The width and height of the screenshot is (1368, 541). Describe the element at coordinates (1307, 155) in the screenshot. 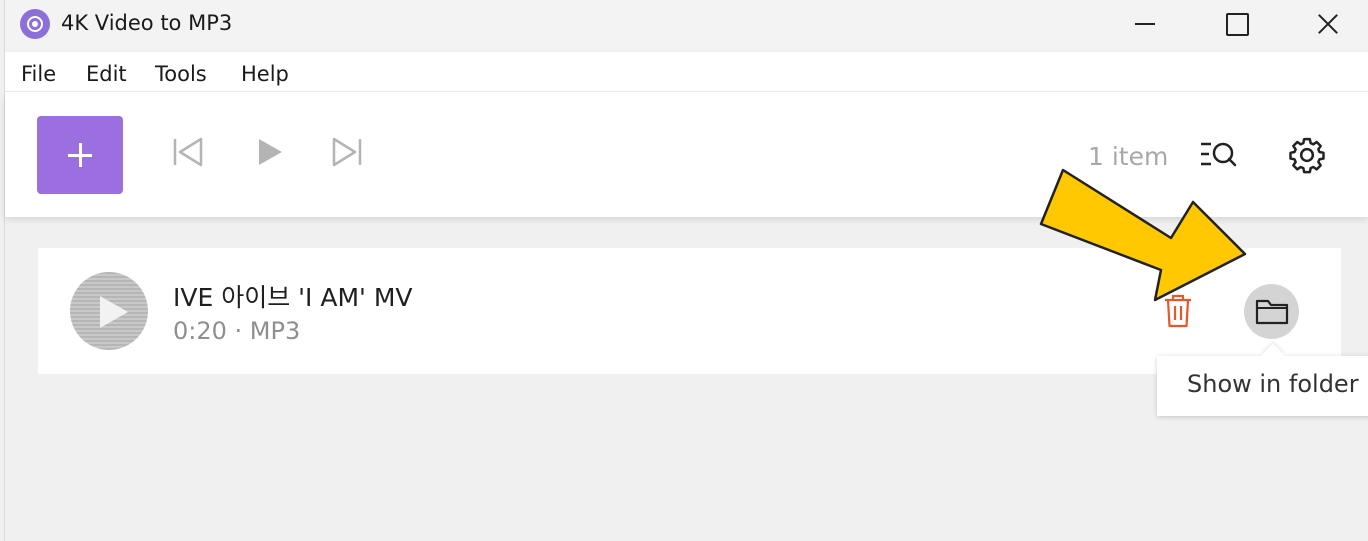

I see `settings-gear-icon` at that location.